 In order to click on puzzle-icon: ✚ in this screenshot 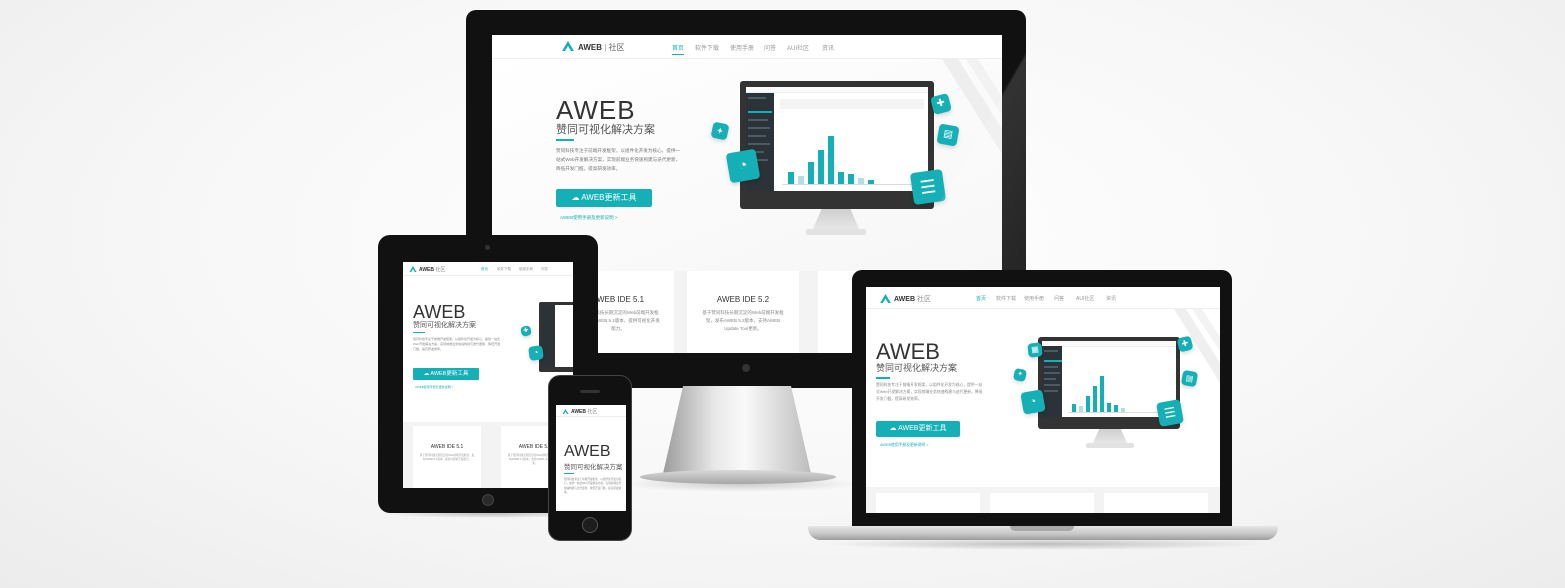, I will do `click(526, 331)`.